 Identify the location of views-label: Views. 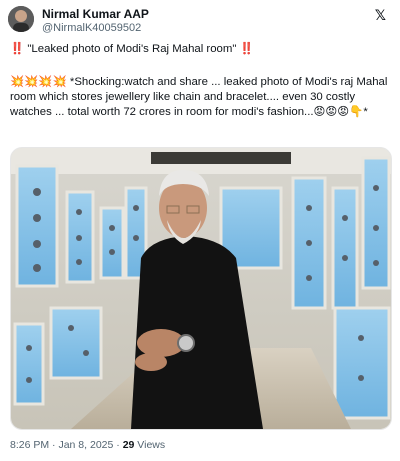
(150, 445).